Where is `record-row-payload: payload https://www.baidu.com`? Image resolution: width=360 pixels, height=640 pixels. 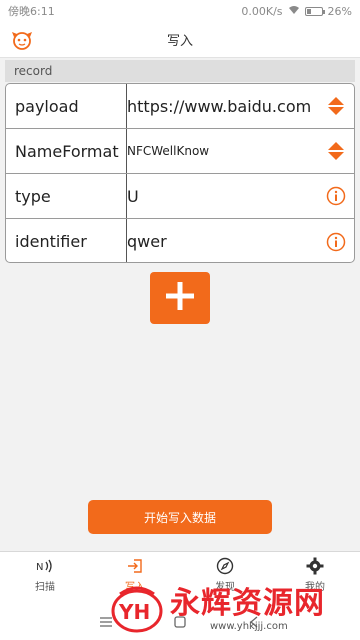
record-row-payload: payload https://www.baidu.com is located at coordinates (180, 106).